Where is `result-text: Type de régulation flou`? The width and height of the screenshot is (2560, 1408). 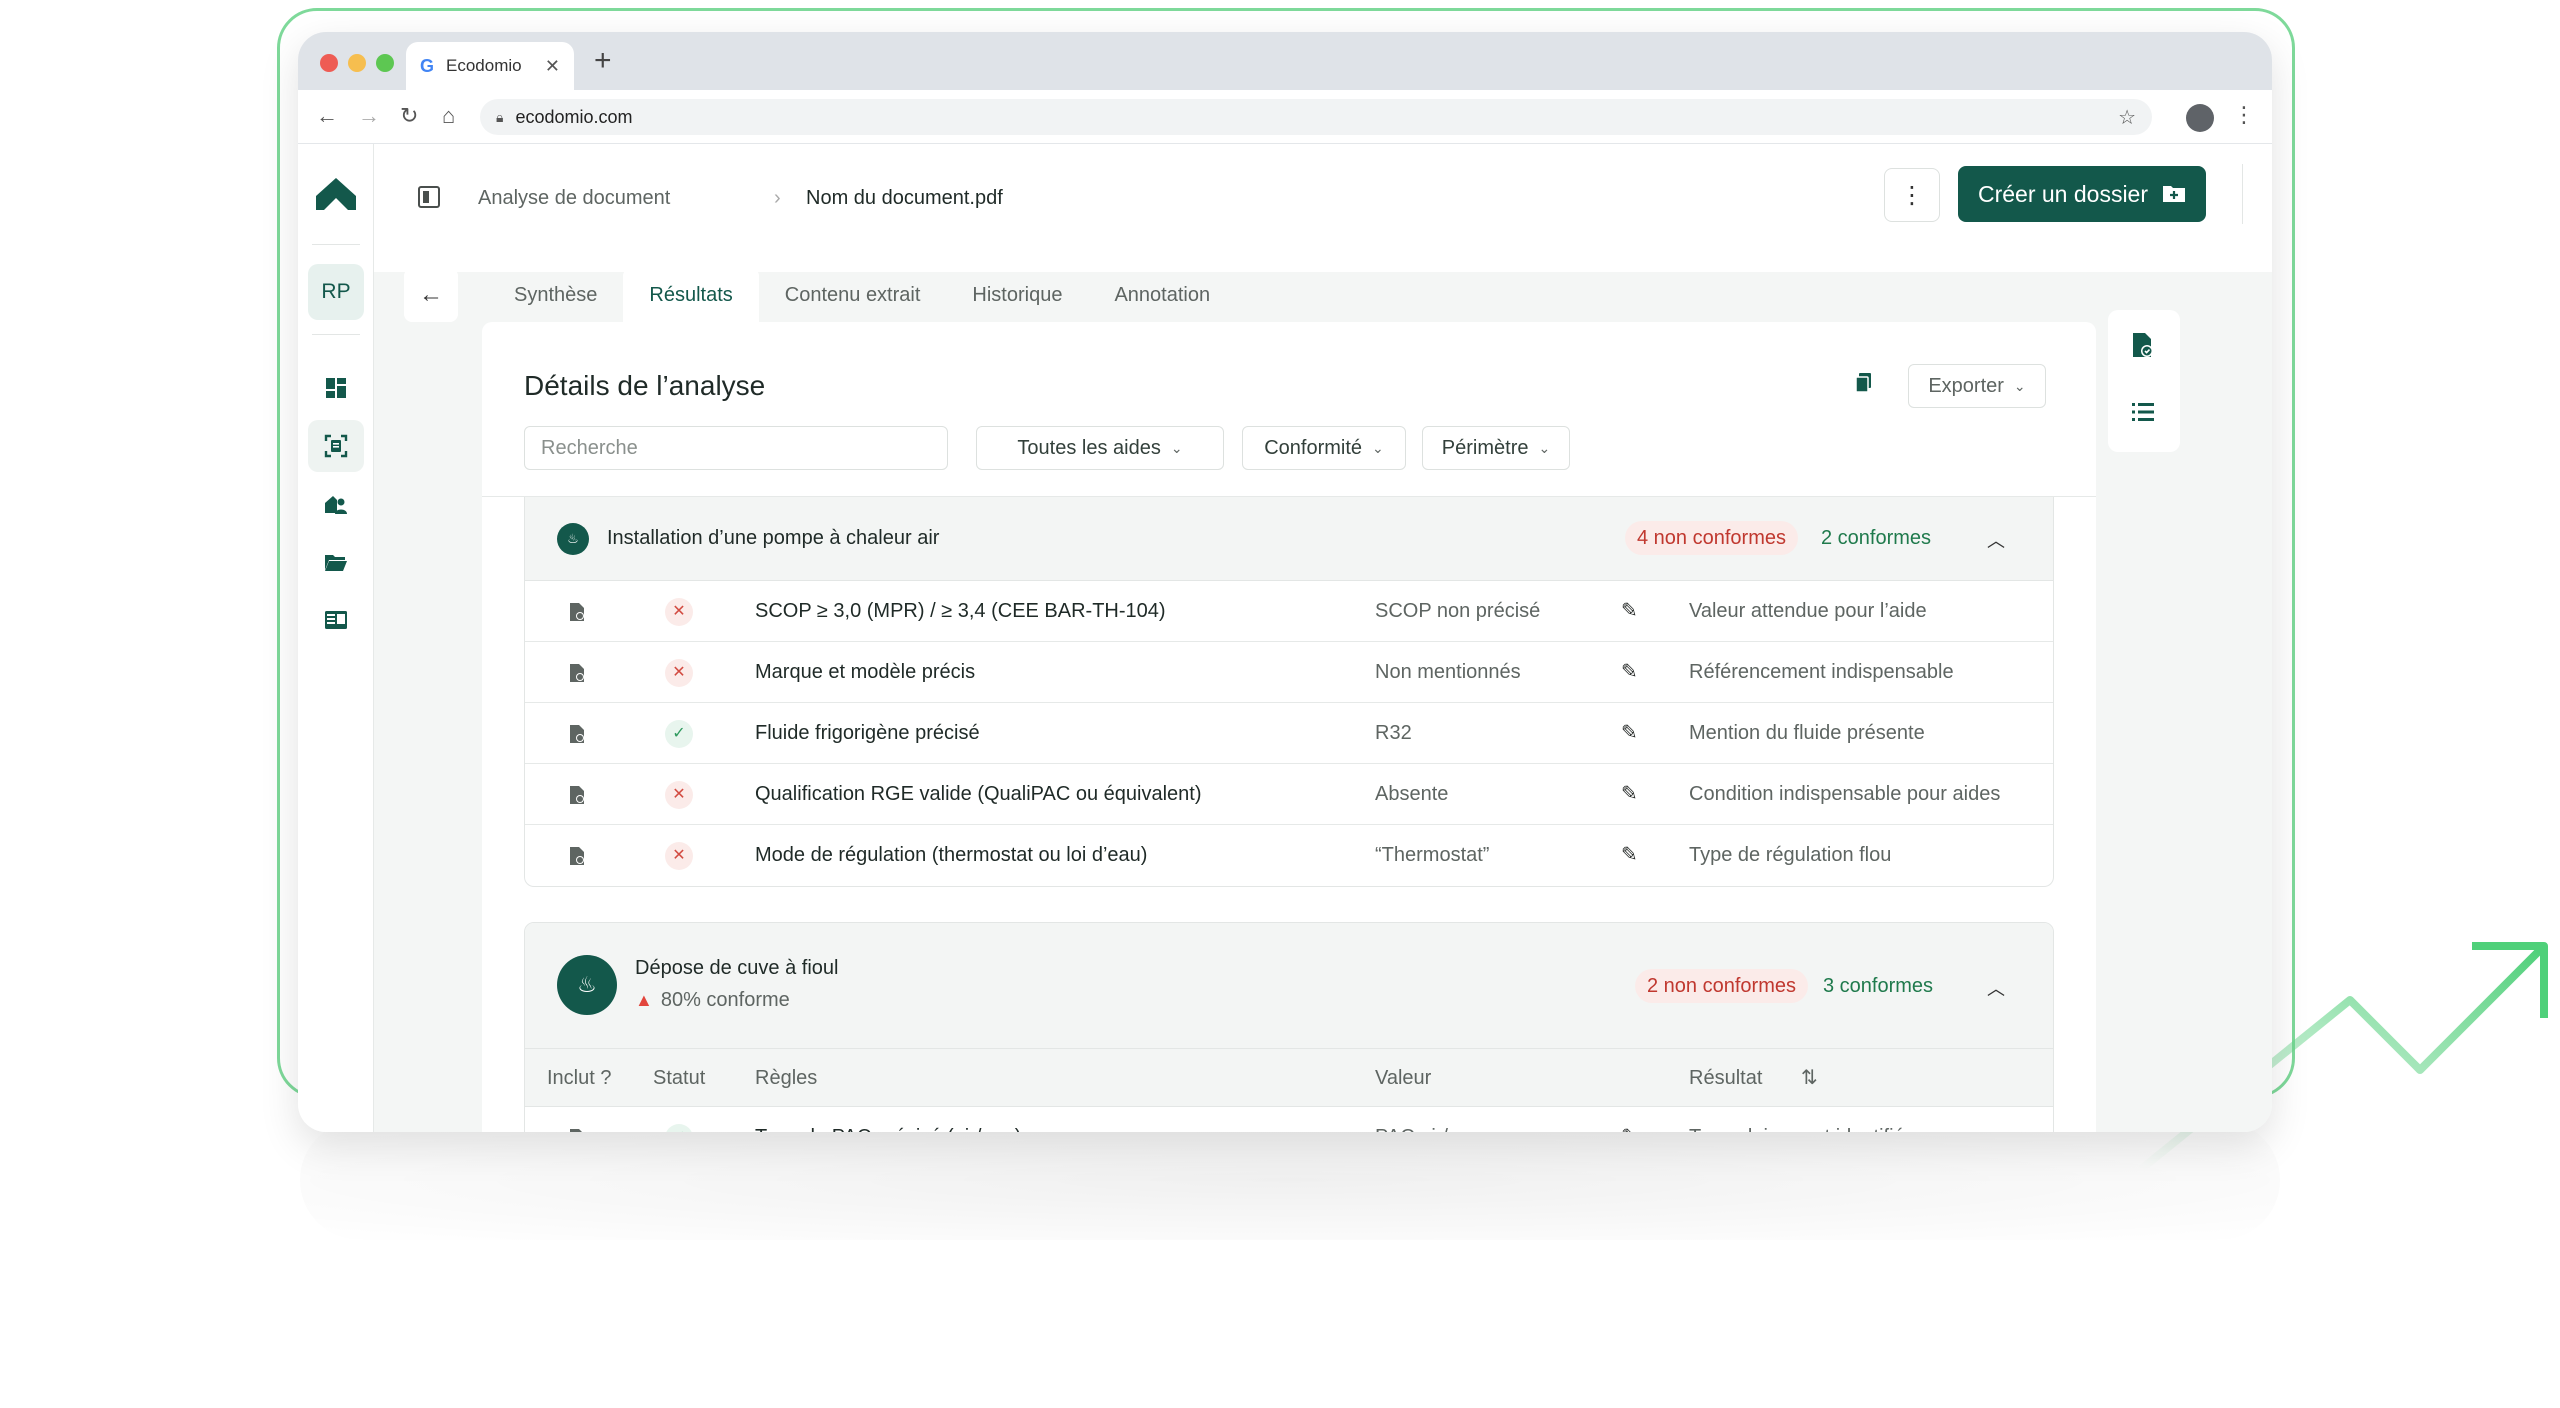
result-text: Type de régulation flou is located at coordinates (1790, 855).